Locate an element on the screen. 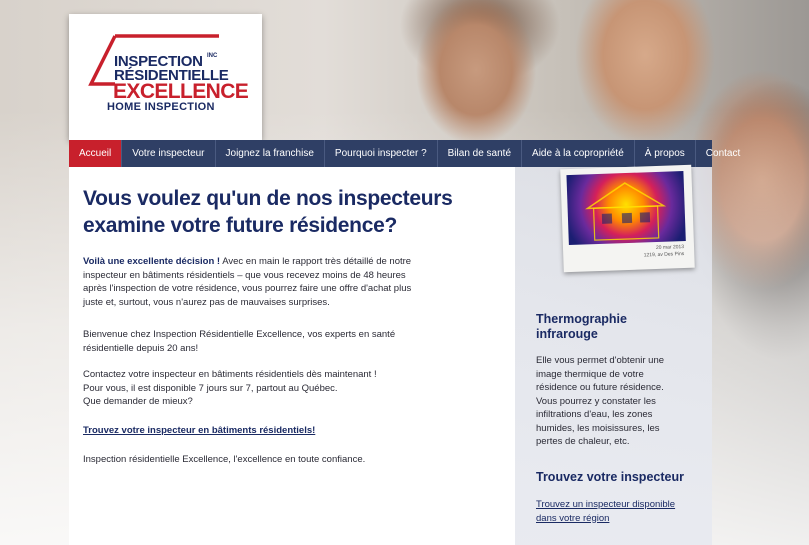  nav-item-joignez-la-franchise: Joignez la franchise is located at coordinates (270, 153).